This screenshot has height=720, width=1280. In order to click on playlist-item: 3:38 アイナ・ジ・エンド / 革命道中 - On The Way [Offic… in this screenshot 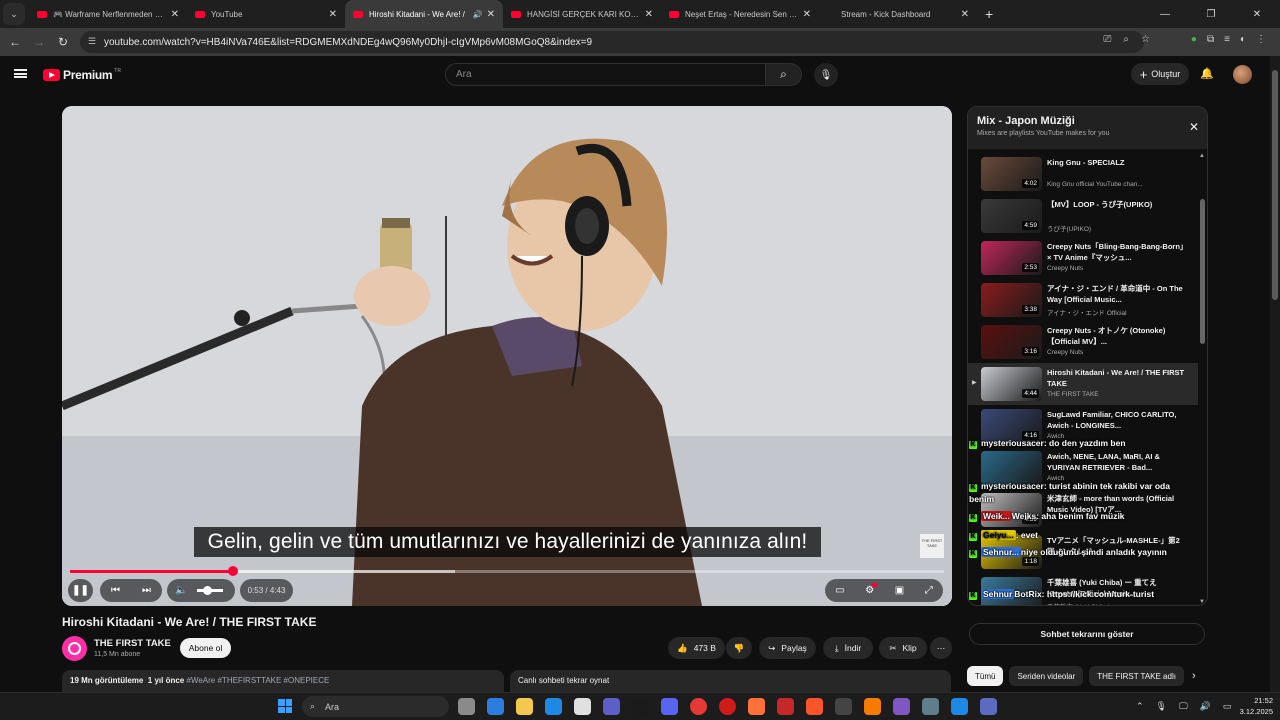, I will do `click(1083, 300)`.